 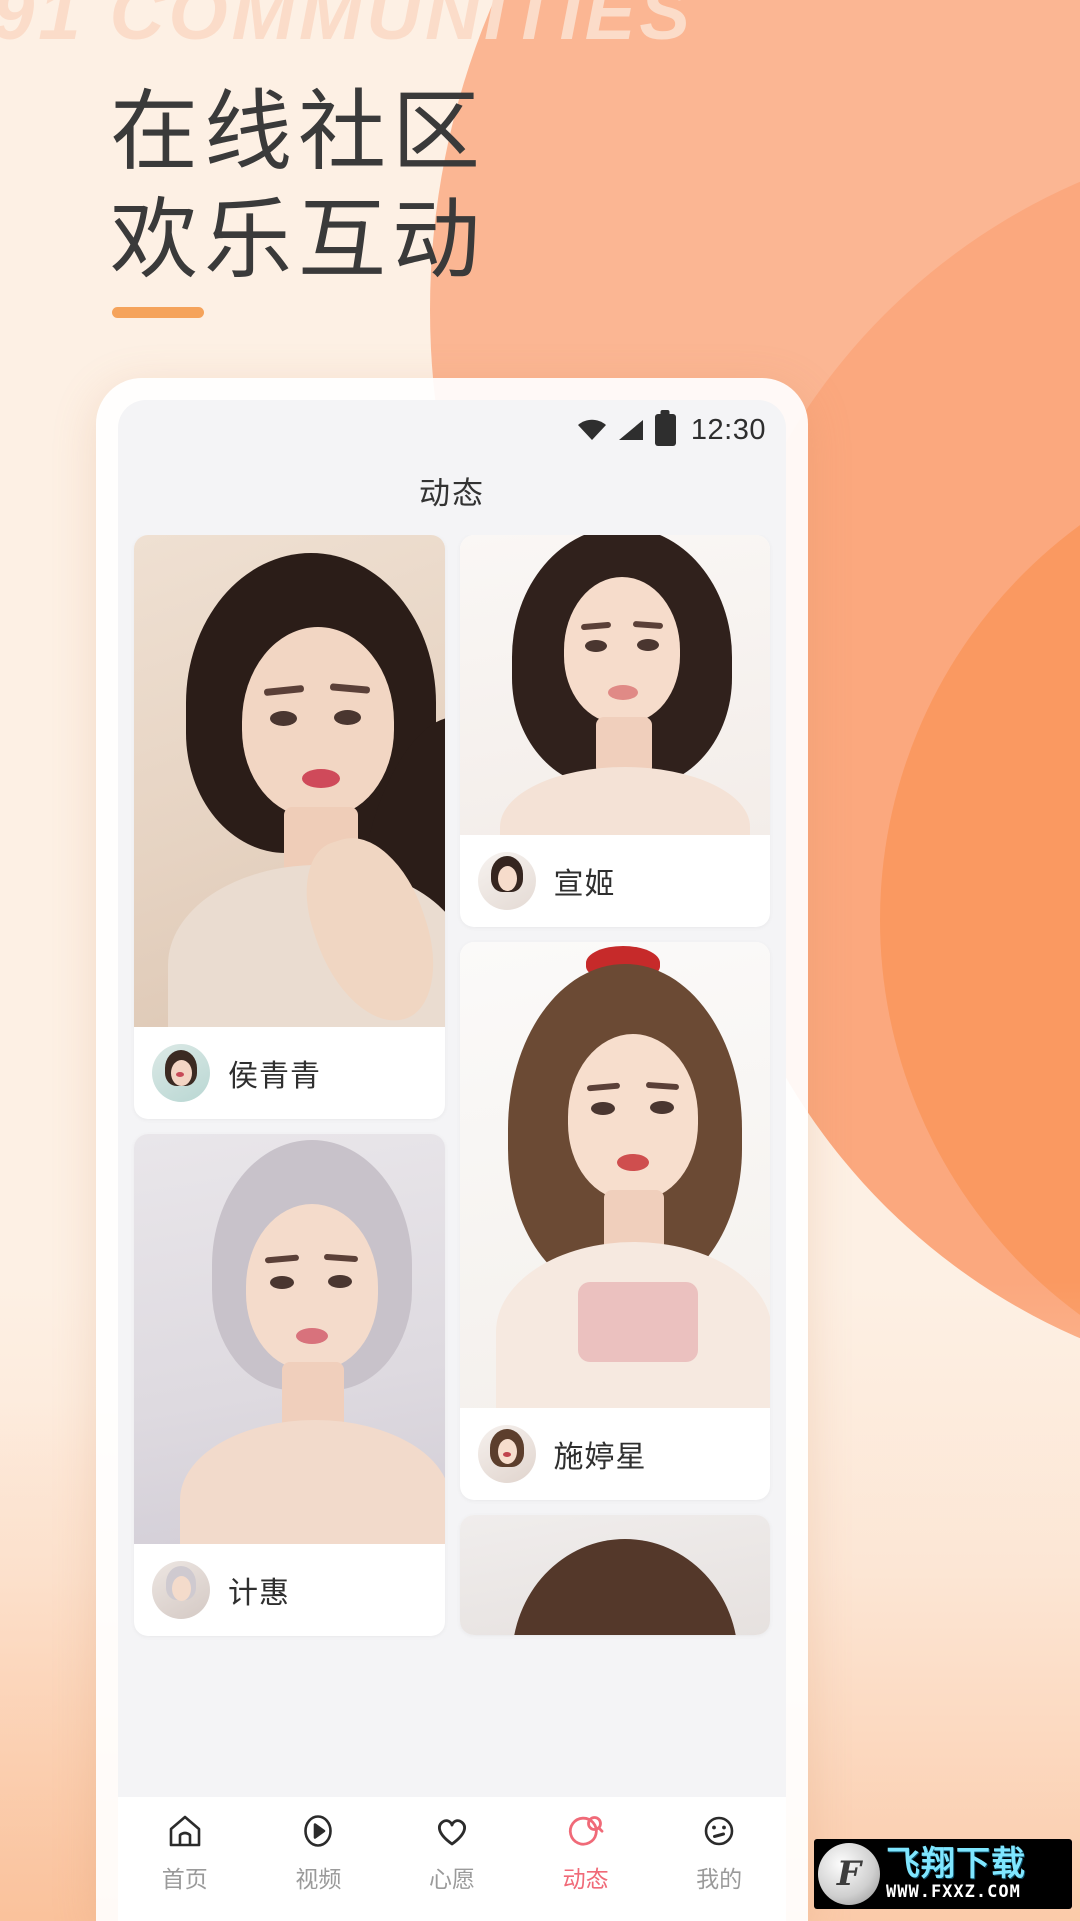 I want to click on feed-card-username: 计惠, so click(x=259, y=1593).